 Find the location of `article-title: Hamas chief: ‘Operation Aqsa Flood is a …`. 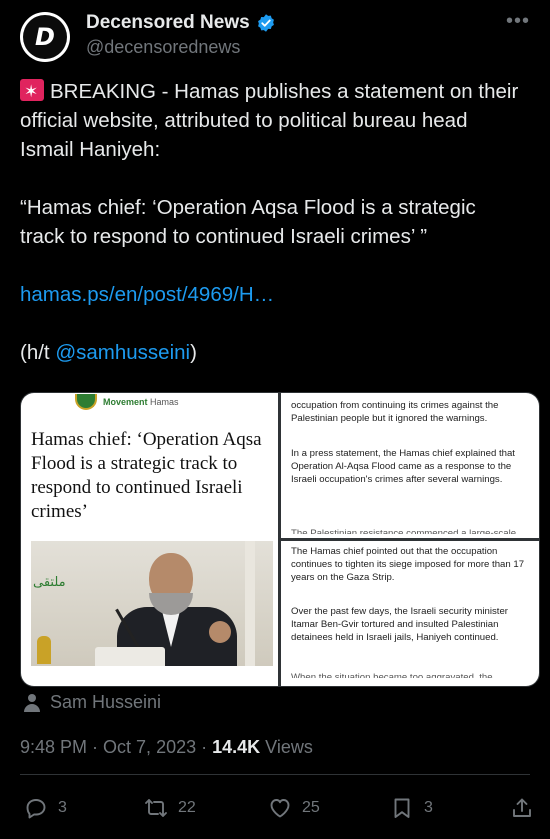

article-title: Hamas chief: ‘Operation Aqsa Flood is a … is located at coordinates (146, 475).